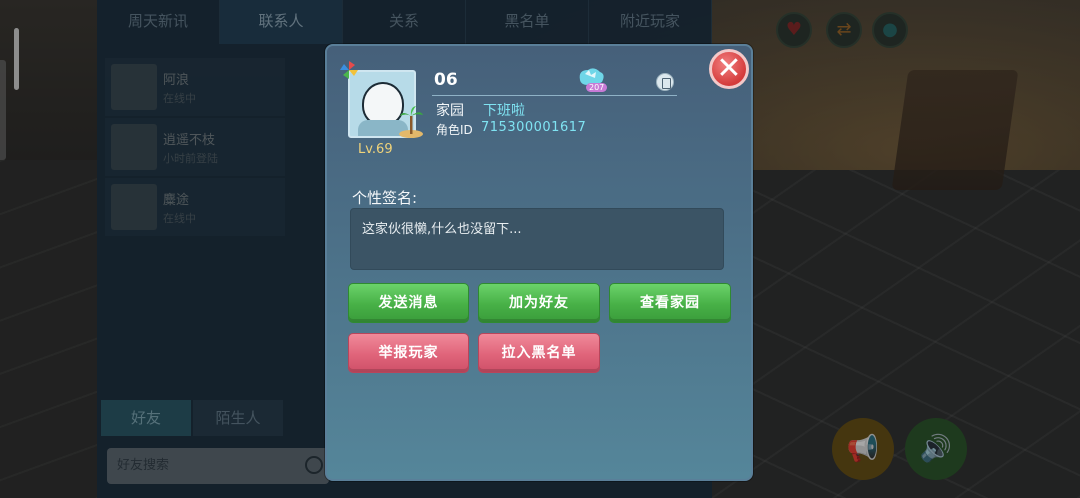 Image resolution: width=1080 pixels, height=498 pixels. I want to click on blacklist-button: 拉入黑名单, so click(539, 353).